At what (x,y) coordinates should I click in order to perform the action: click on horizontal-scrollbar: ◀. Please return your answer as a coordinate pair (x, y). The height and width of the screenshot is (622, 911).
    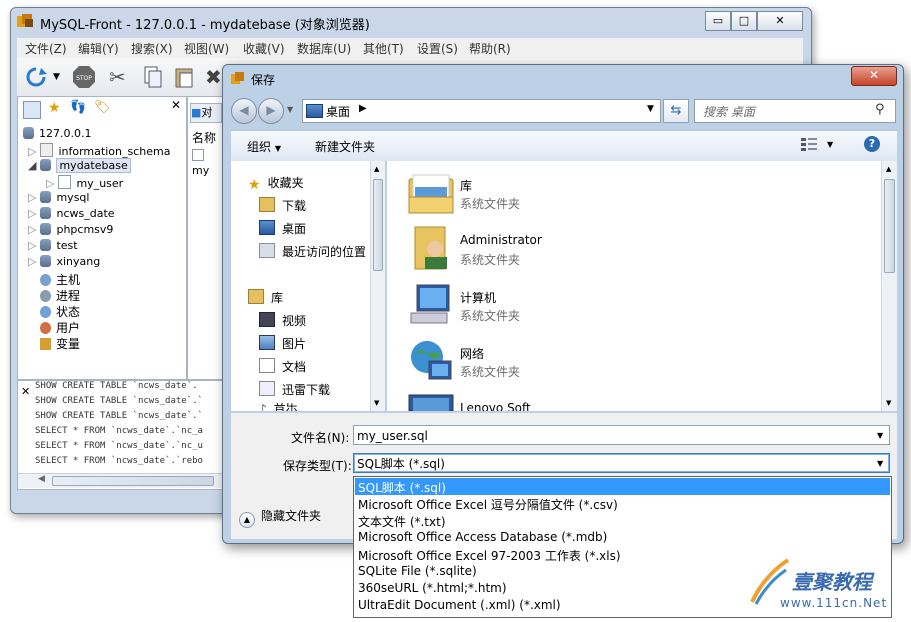
    Looking at the image, I should click on (120, 480).